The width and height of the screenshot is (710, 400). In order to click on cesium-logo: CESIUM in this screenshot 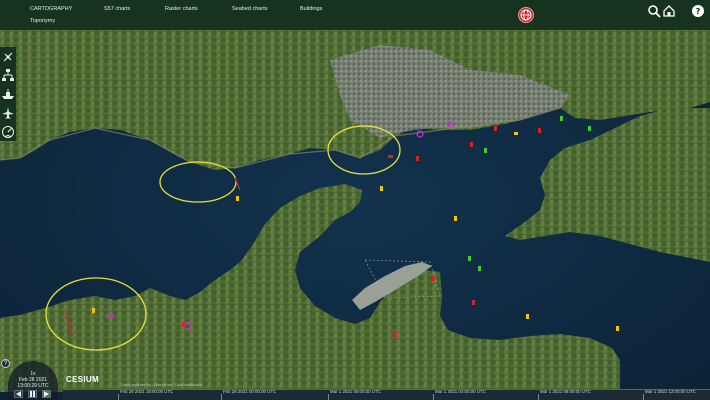, I will do `click(82, 379)`.